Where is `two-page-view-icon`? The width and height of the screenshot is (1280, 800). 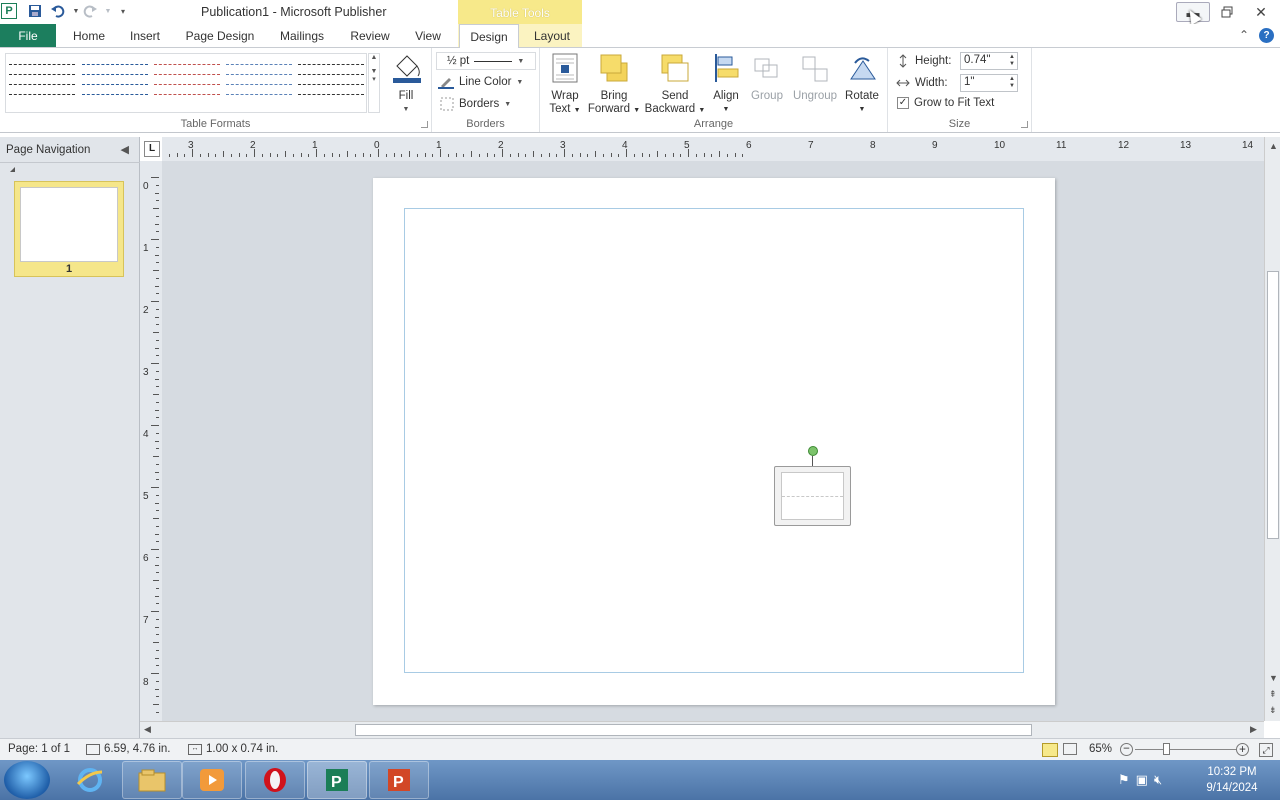 two-page-view-icon is located at coordinates (1070, 749).